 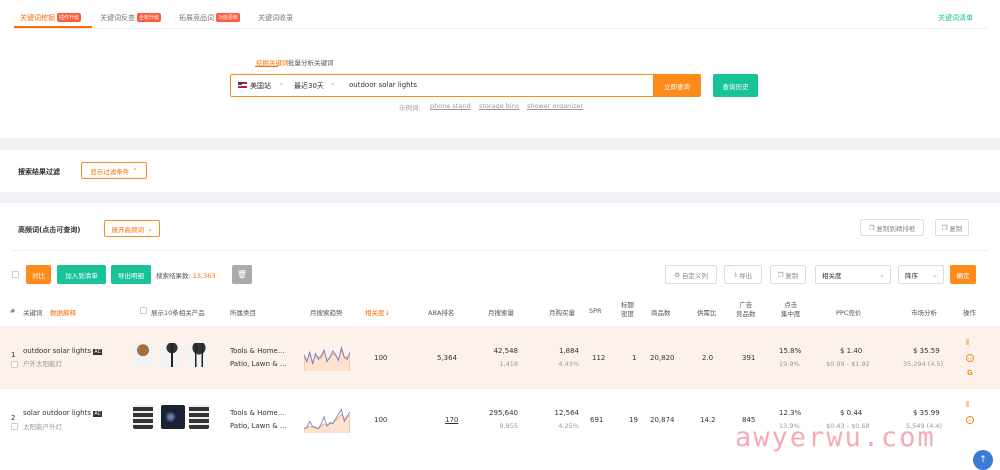 I want to click on site-select: 美国站, so click(x=260, y=86).